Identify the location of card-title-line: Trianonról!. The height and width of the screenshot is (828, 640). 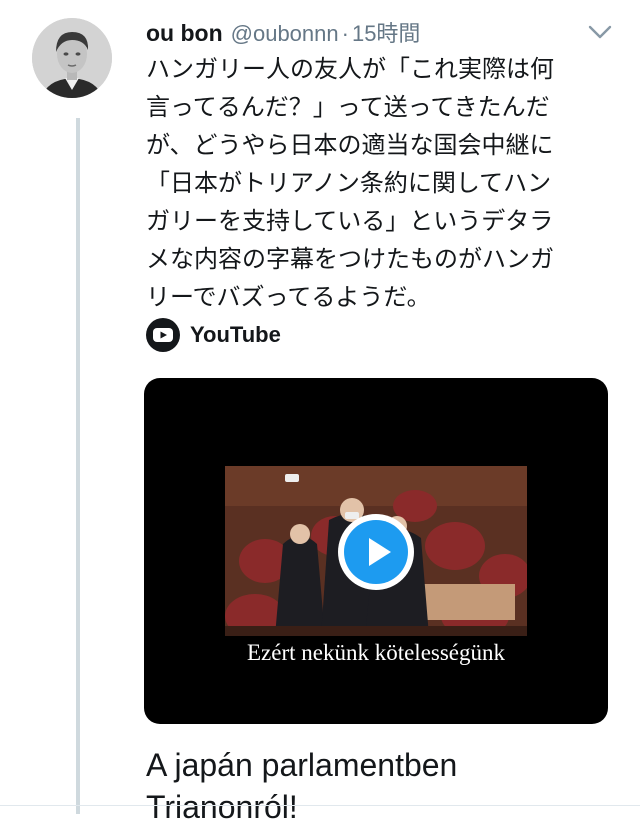
(222, 807).